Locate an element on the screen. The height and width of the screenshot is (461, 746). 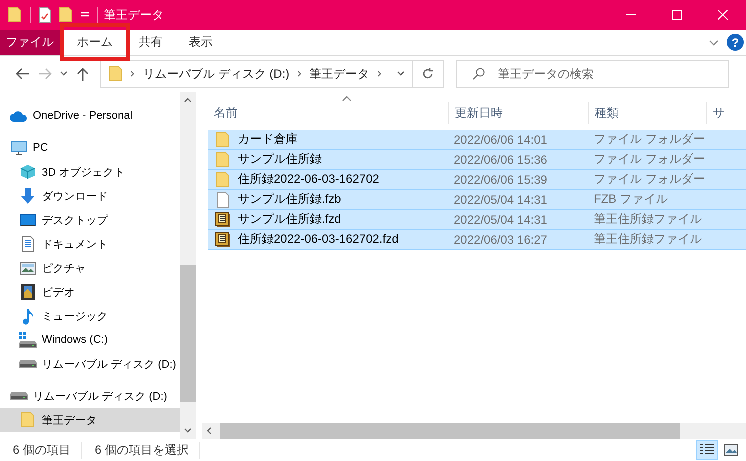
file-name: 住所録2022-06-03-162702.fzd is located at coordinates (318, 239).